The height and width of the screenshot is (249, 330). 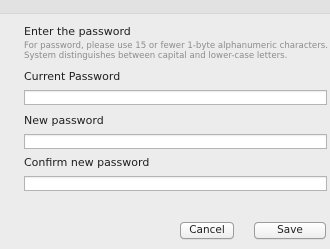 What do you see at coordinates (175, 183) in the screenshot?
I see `confirm-password-field` at bounding box center [175, 183].